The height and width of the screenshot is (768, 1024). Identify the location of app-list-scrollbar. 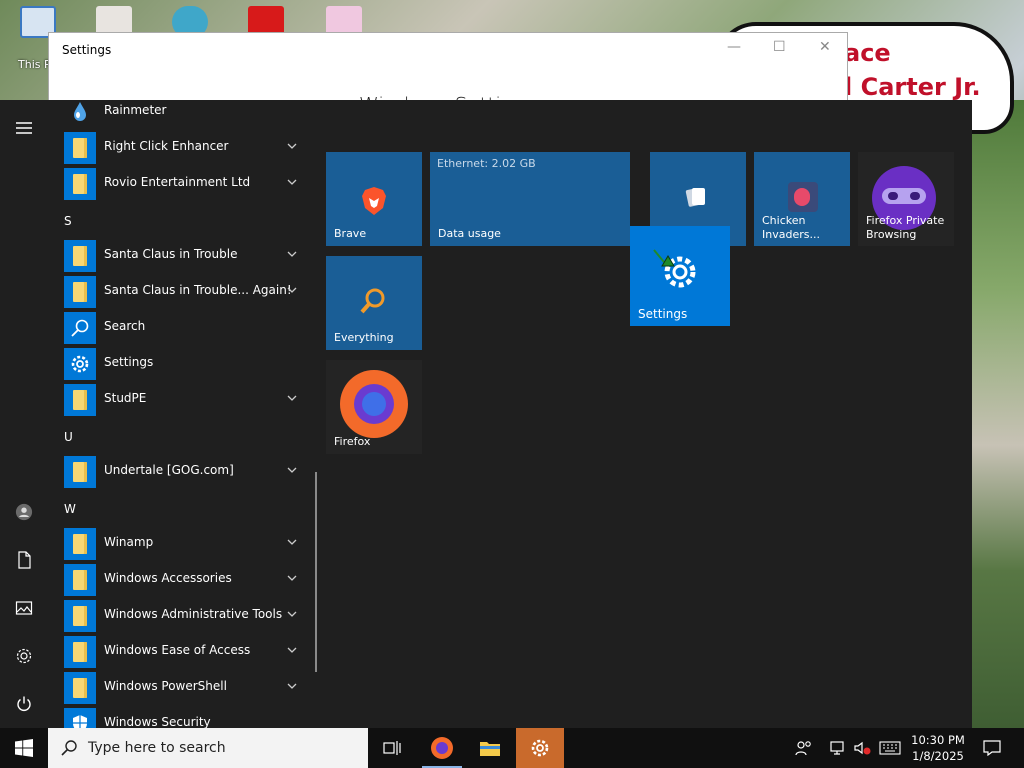
(316, 572).